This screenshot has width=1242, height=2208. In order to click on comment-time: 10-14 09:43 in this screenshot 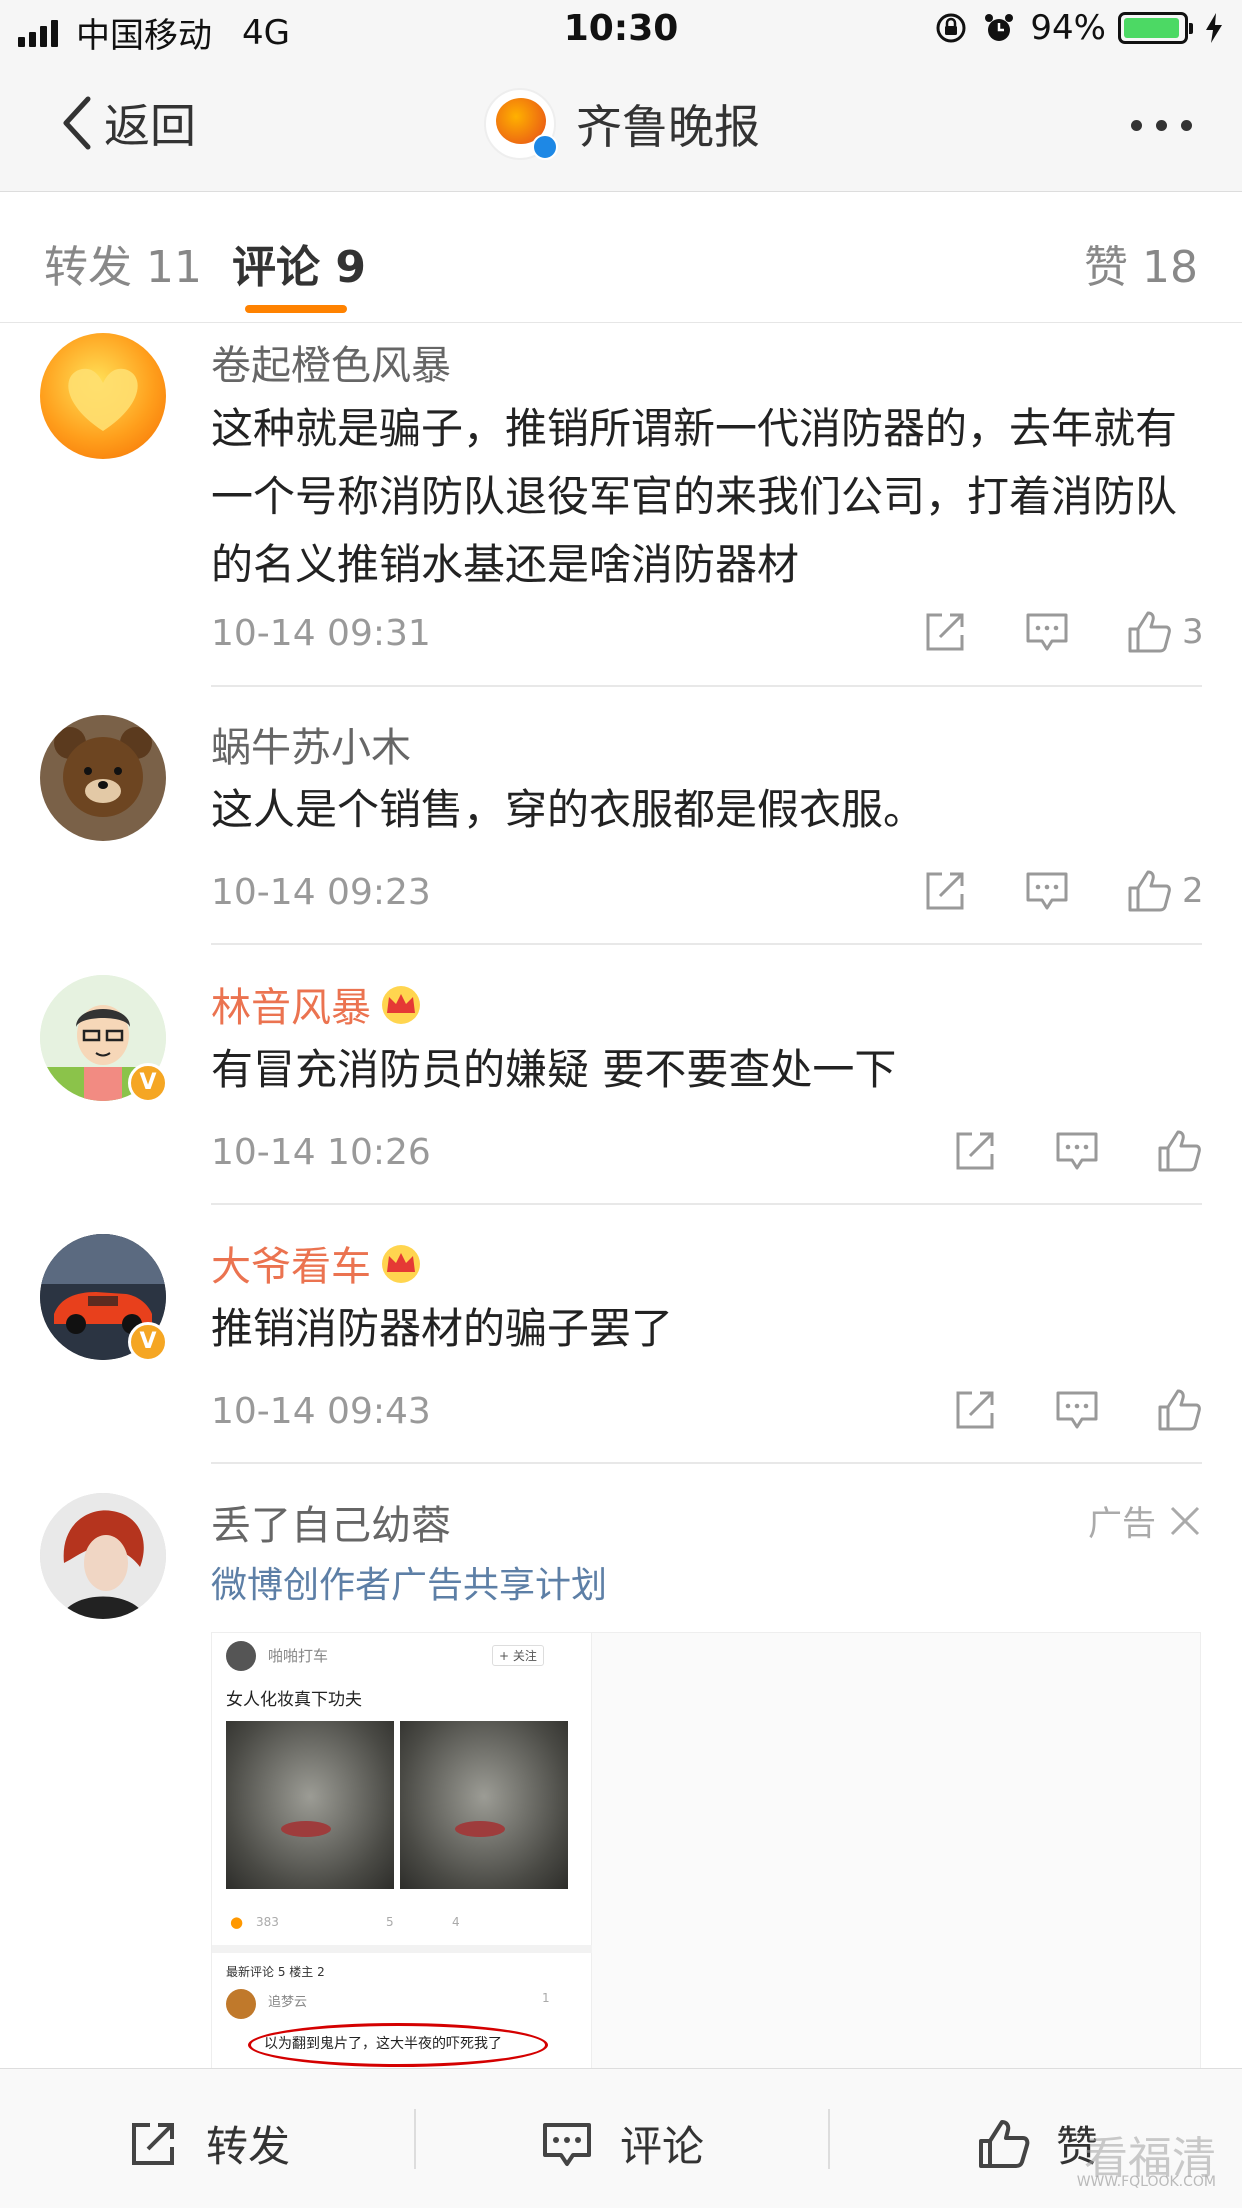, I will do `click(321, 1411)`.